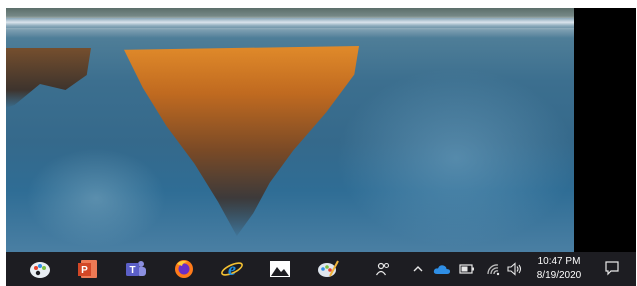  I want to click on wallpaper-cliff-reflection, so click(48, 78).